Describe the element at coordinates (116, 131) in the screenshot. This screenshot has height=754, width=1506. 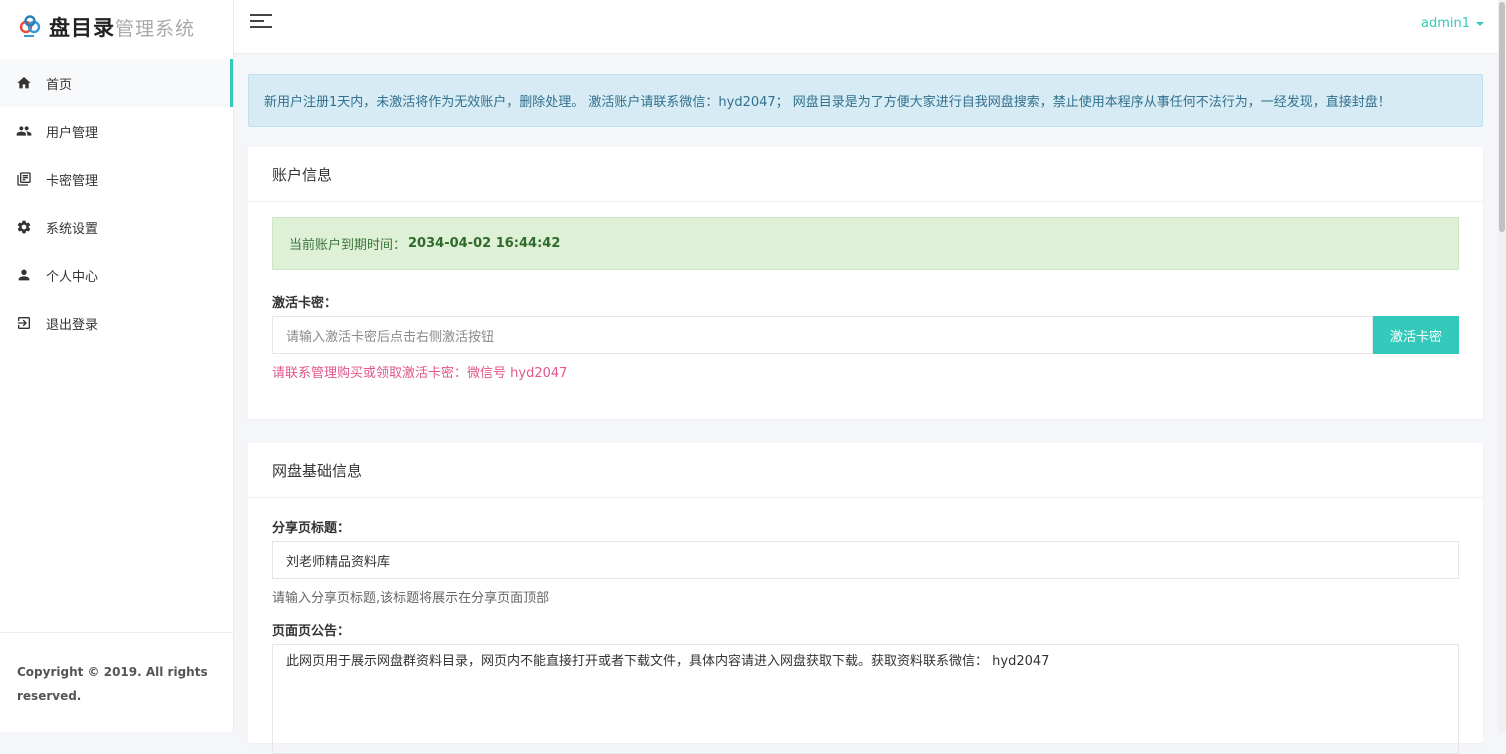
I see `sidebar-item-users: 用户管理` at that location.